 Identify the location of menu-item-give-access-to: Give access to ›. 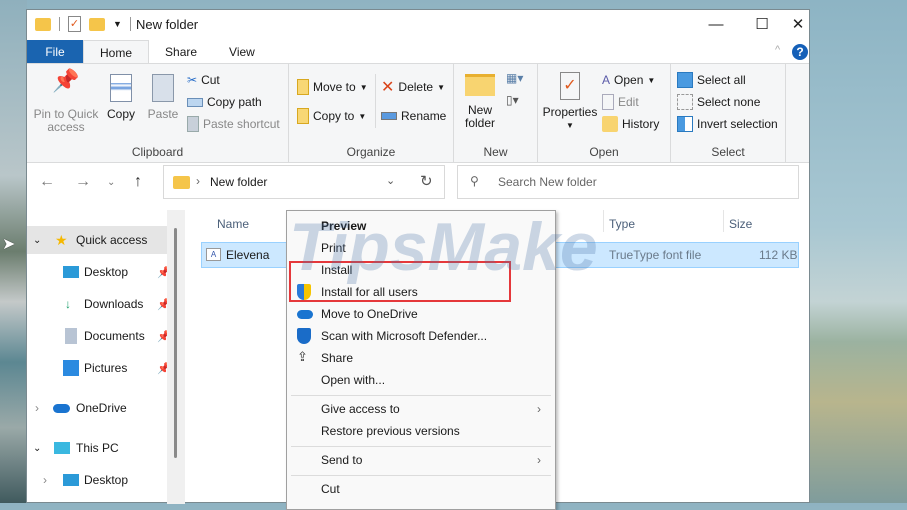
(421, 409).